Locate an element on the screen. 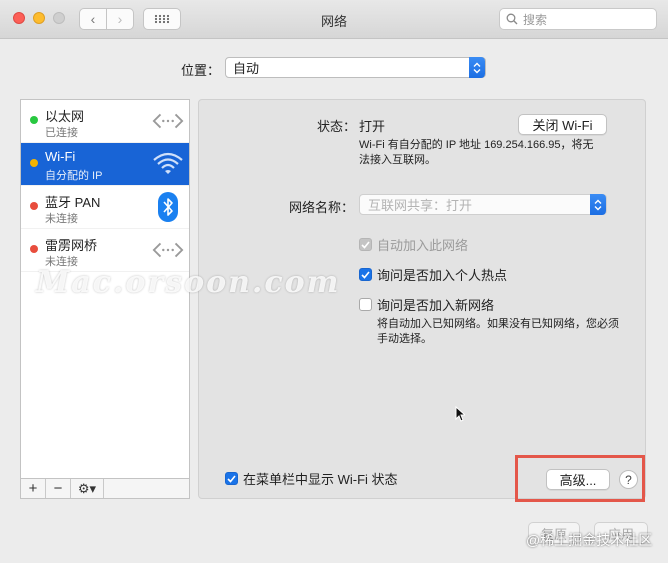  service-item-ethernet: 以太网 已连接 is located at coordinates (105, 121).